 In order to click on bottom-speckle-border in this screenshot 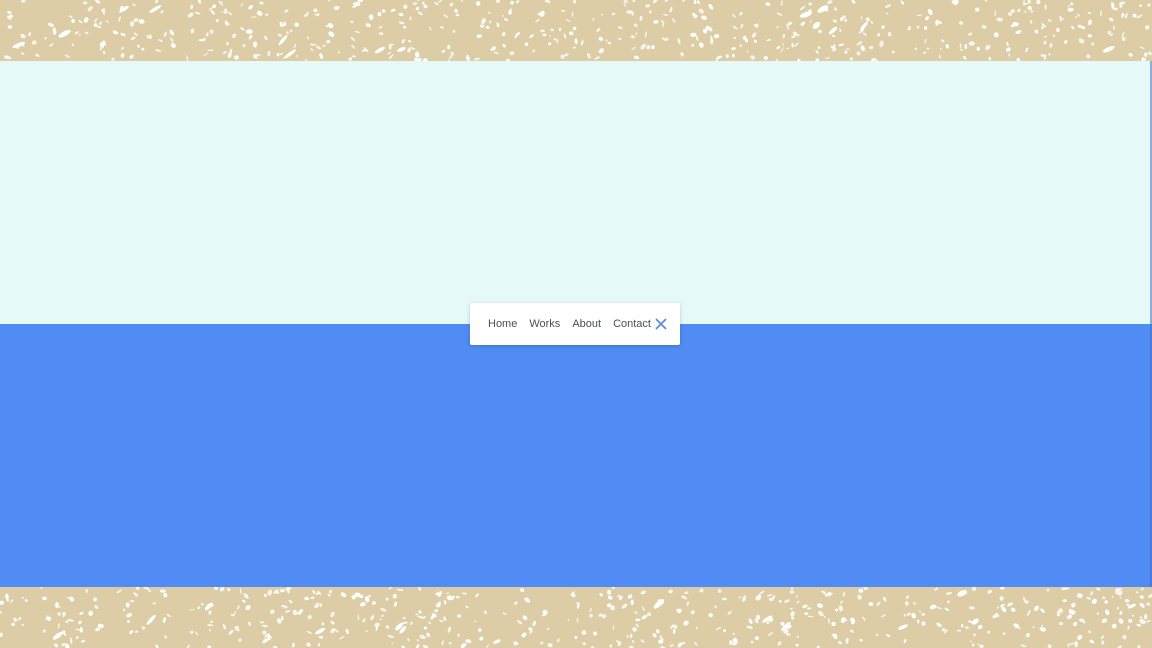, I will do `click(576, 617)`.